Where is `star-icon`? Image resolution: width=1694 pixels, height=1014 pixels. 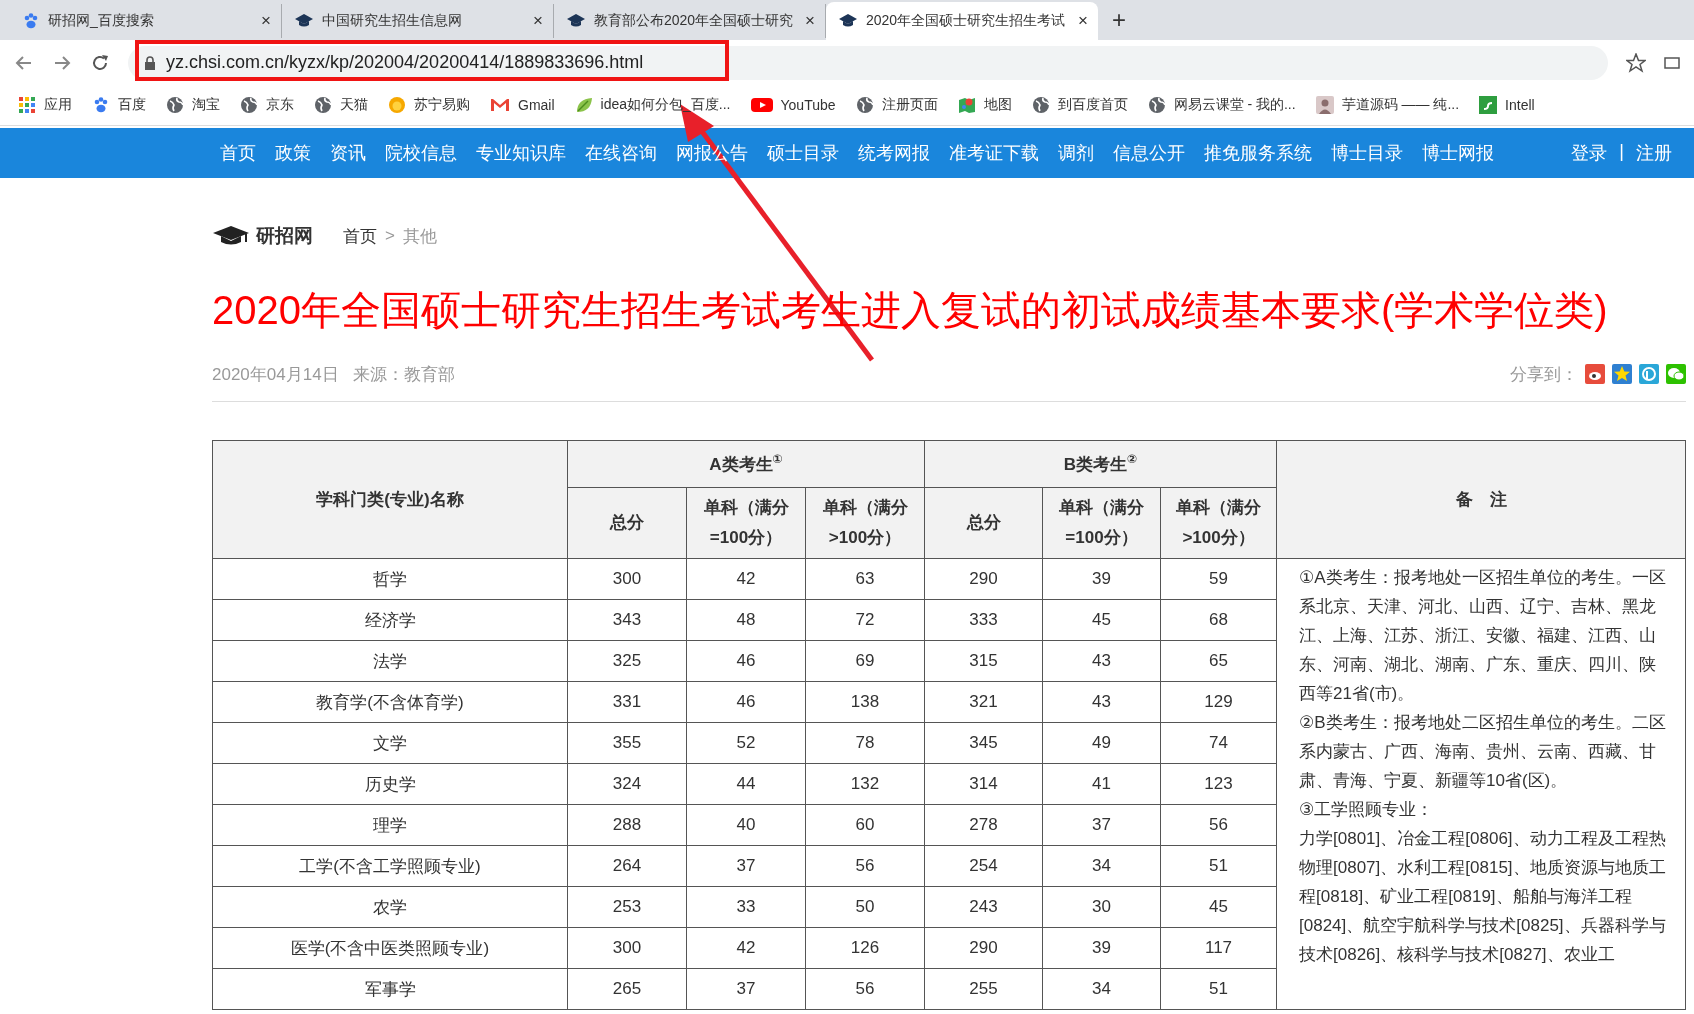
star-icon is located at coordinates (1636, 62).